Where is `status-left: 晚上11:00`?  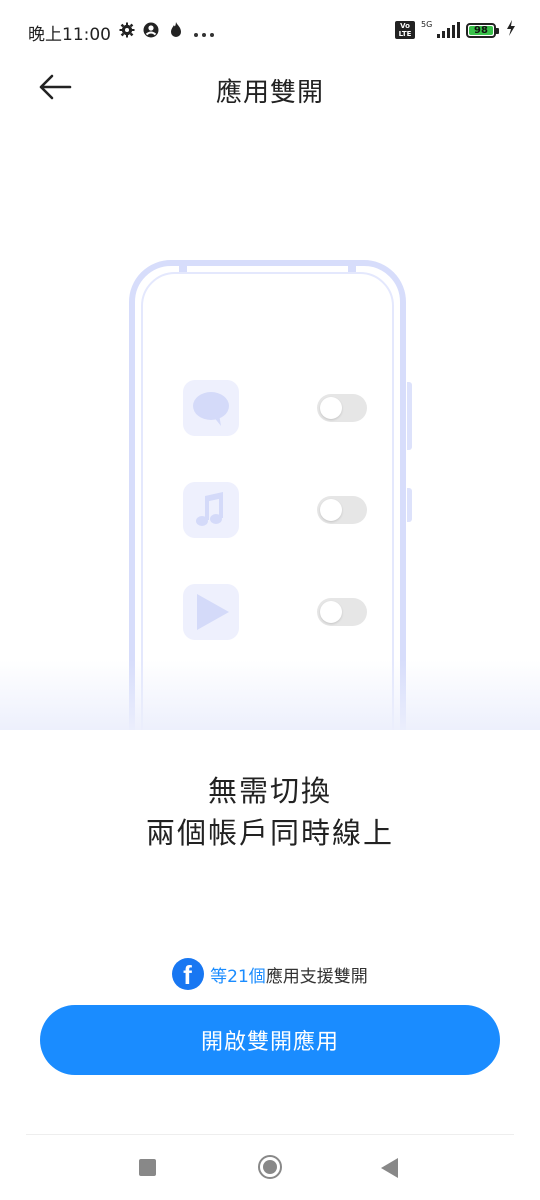 status-left: 晚上11:00 is located at coordinates (121, 32).